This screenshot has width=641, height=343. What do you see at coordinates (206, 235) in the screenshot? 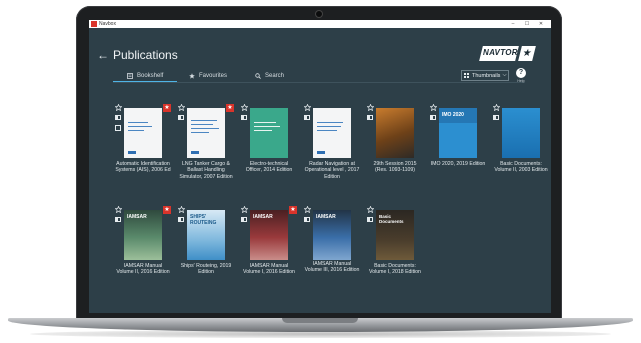
I see `book-cover: SHIPS' ROUTEING` at bounding box center [206, 235].